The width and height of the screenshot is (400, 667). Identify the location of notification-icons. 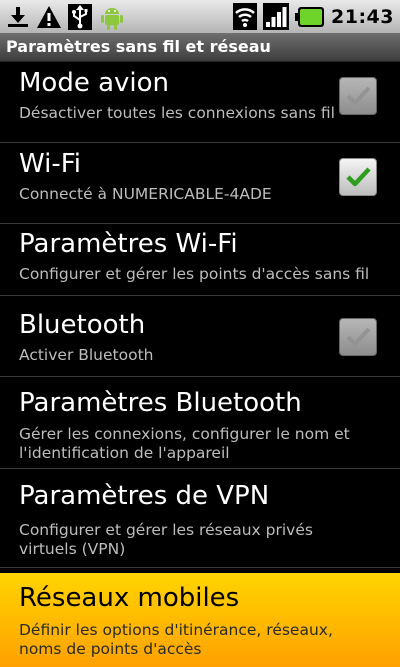
(66, 16).